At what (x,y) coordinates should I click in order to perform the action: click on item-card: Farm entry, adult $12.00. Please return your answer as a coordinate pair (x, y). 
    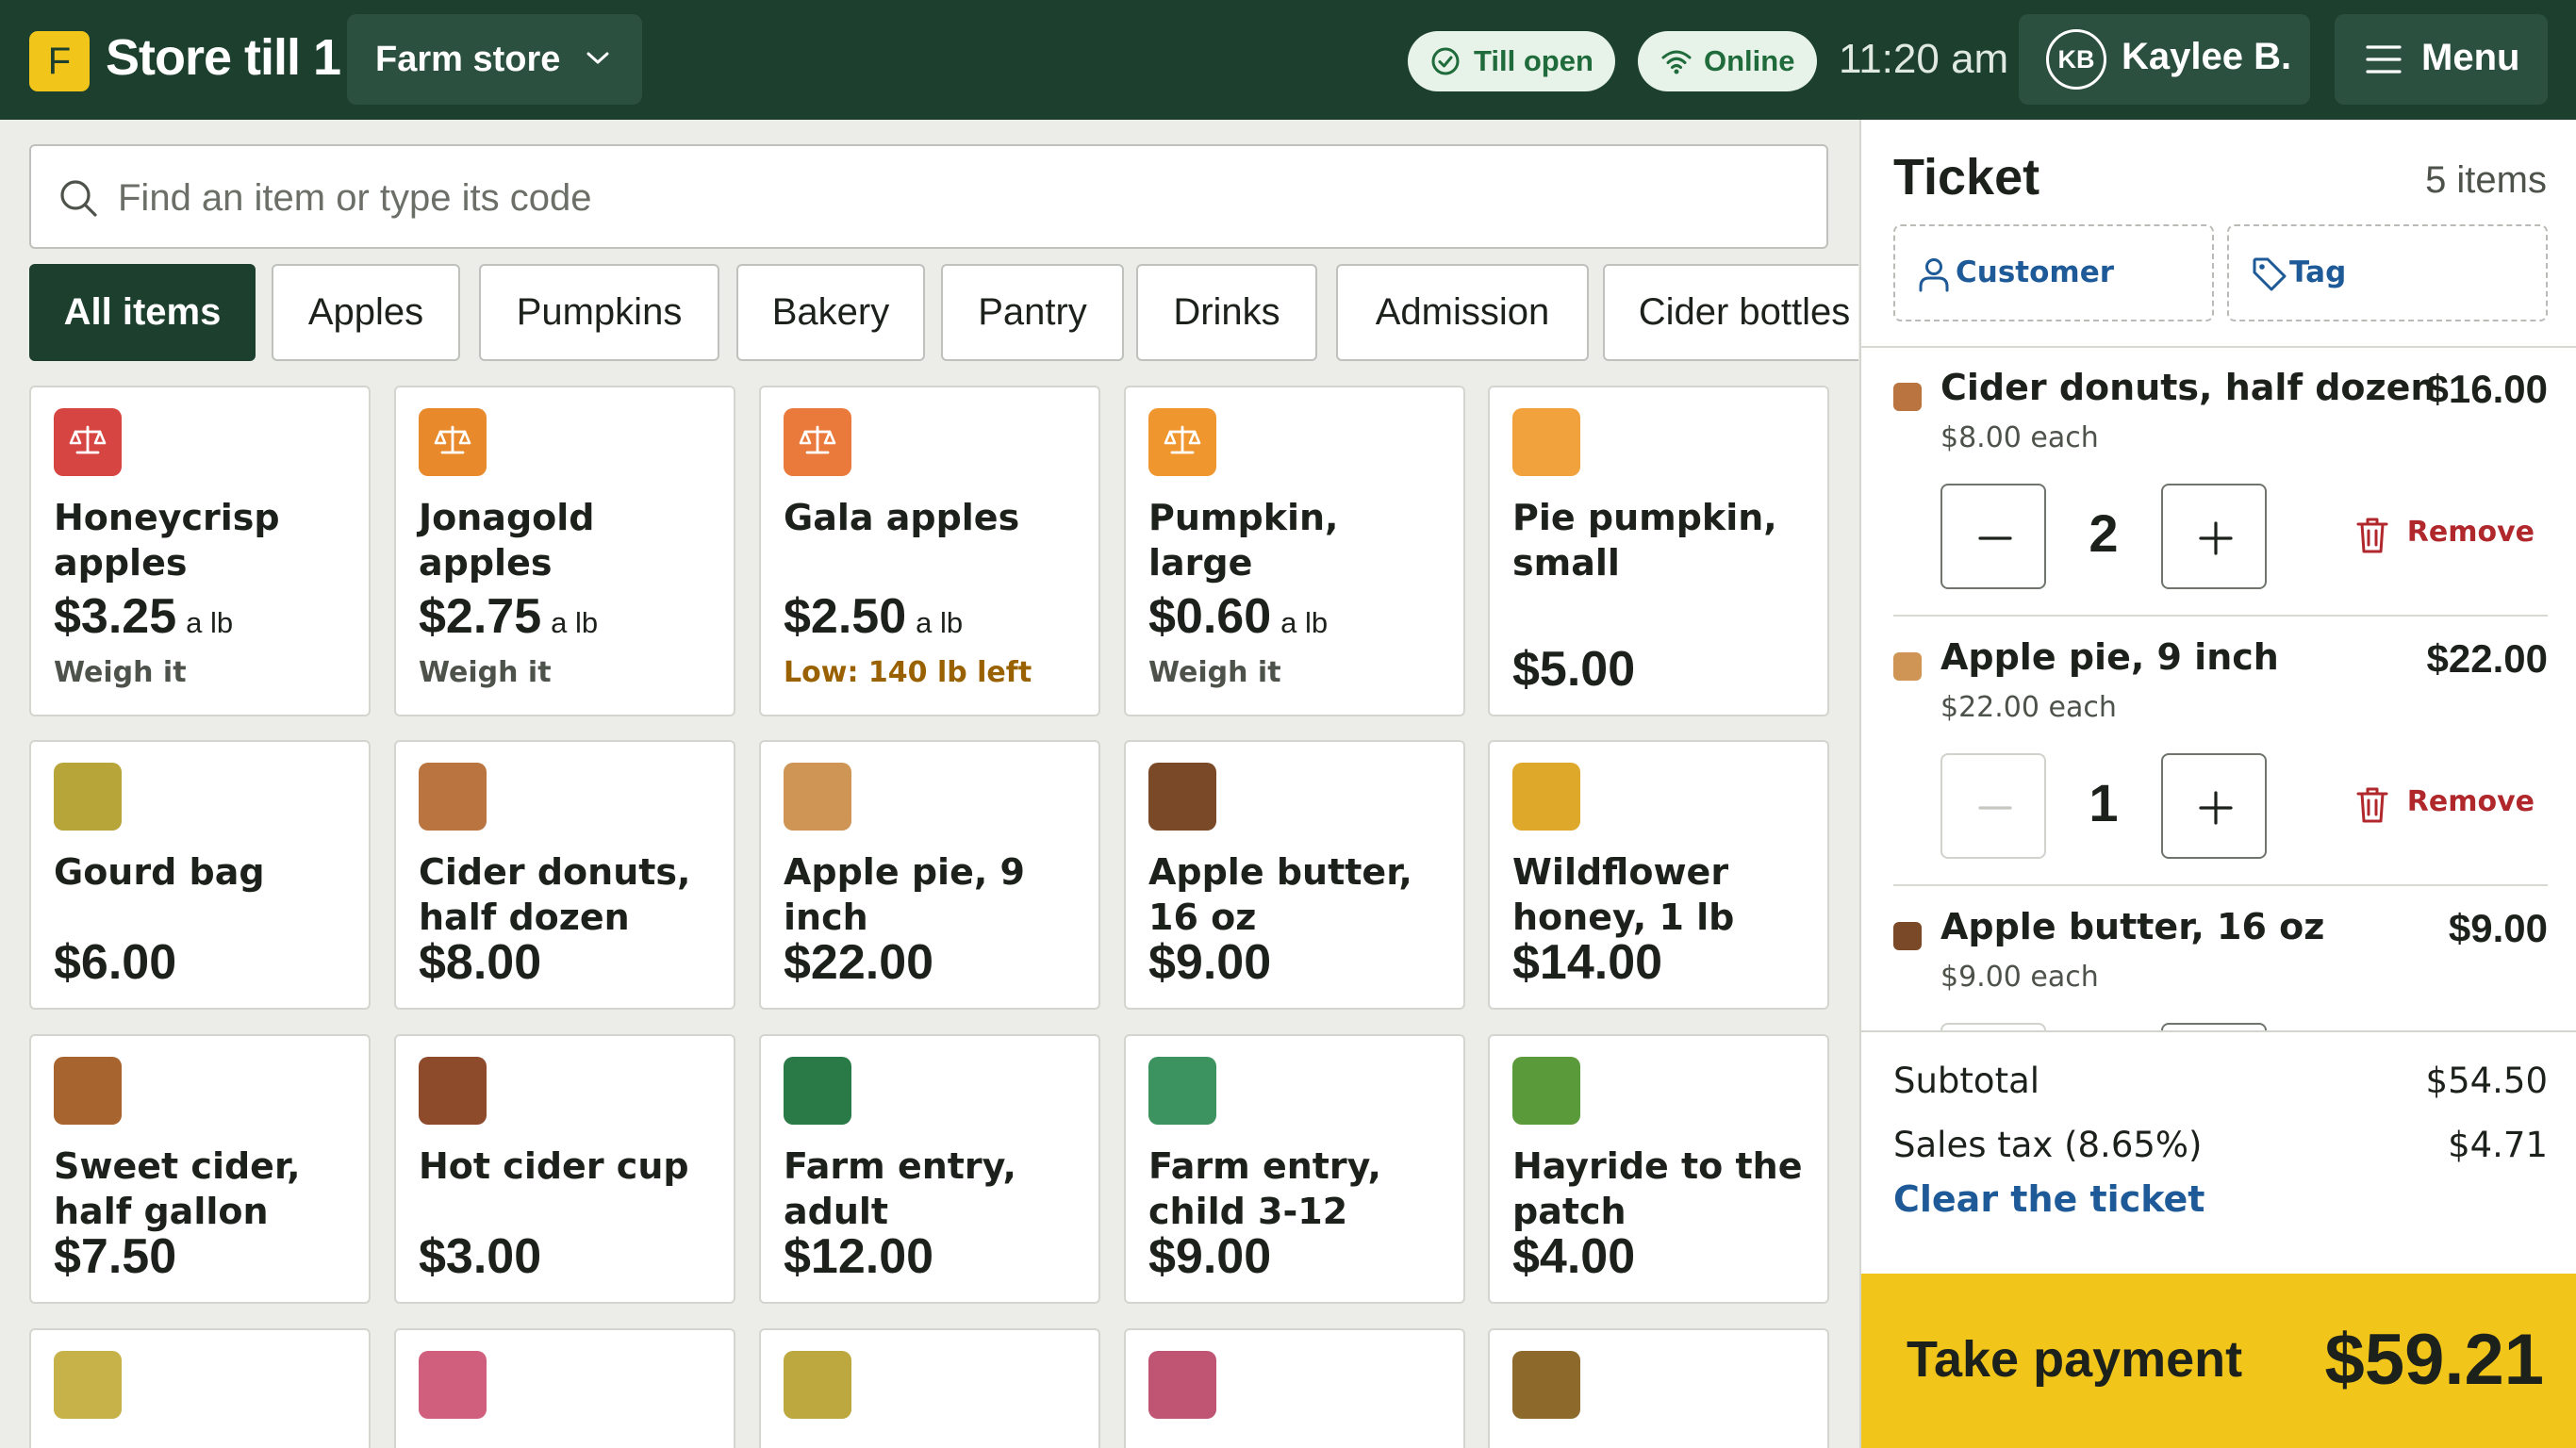
    Looking at the image, I should click on (929, 1169).